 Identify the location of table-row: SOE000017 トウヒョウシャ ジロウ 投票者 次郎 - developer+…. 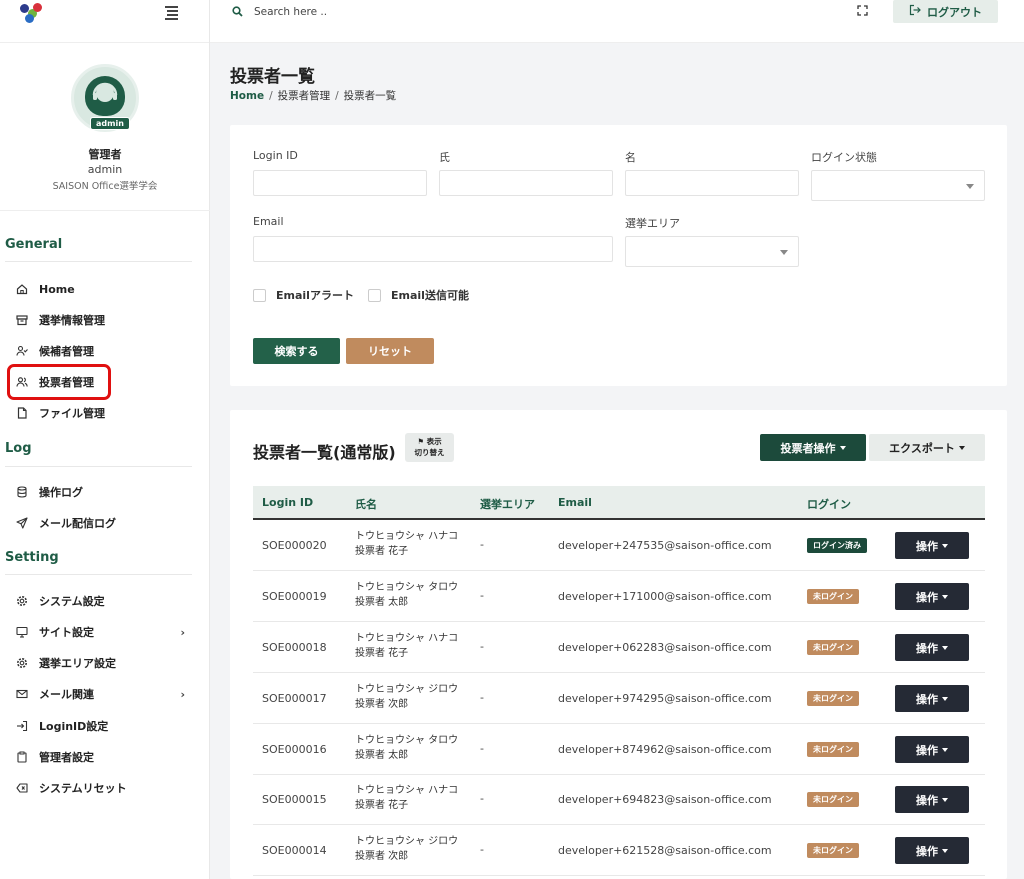
(619, 698).